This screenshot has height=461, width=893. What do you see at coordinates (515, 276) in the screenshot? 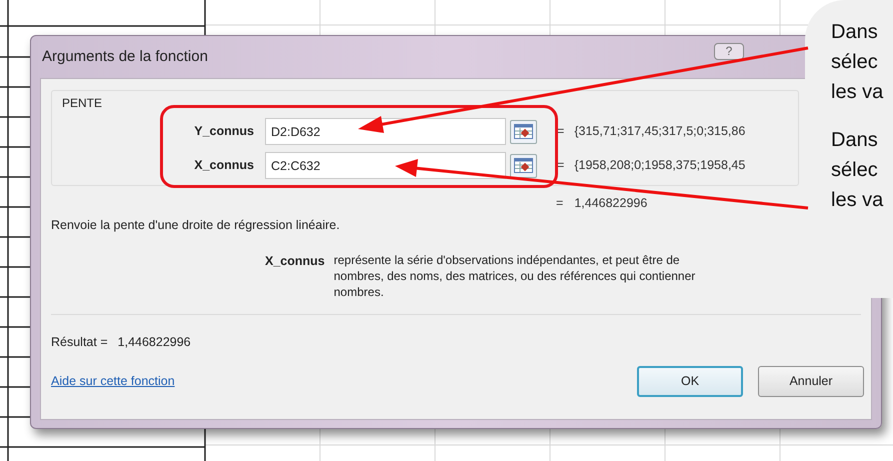
I see `argument-description: représente la série d'observations indépendantes, et peut être de nombres, des noms, des matrices, ou des références qui contienner nombres.` at bounding box center [515, 276].